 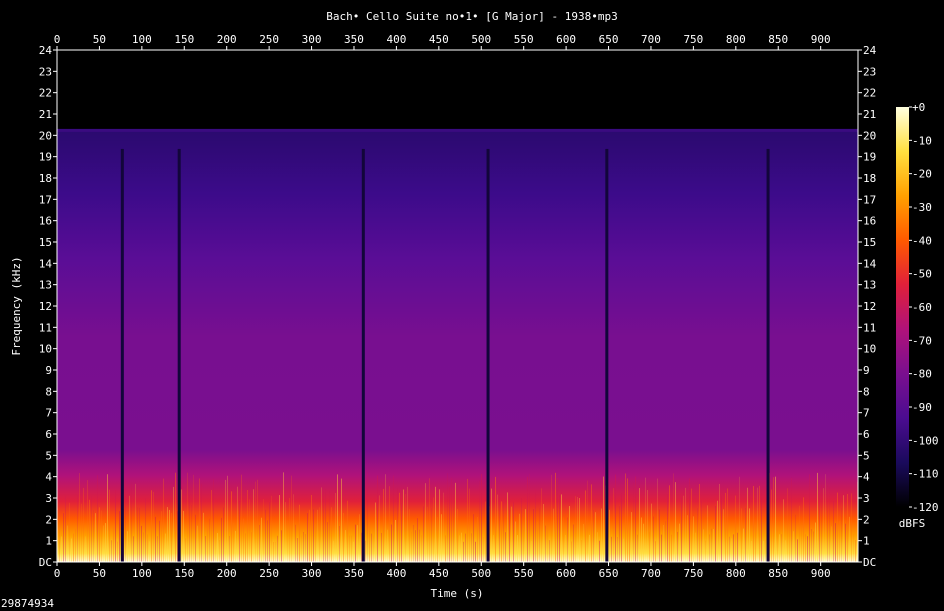 I want to click on x-tick-label-top: 150, so click(x=184, y=39).